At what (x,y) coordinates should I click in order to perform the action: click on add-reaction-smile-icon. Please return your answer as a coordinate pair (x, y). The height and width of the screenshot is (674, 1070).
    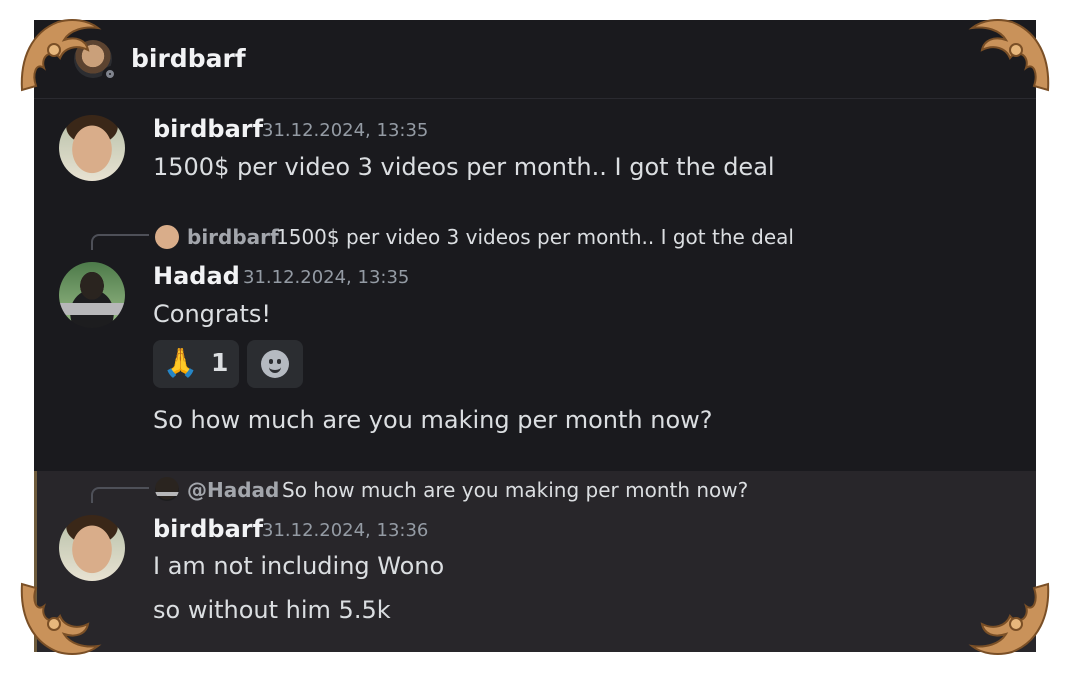
    Looking at the image, I should click on (275, 364).